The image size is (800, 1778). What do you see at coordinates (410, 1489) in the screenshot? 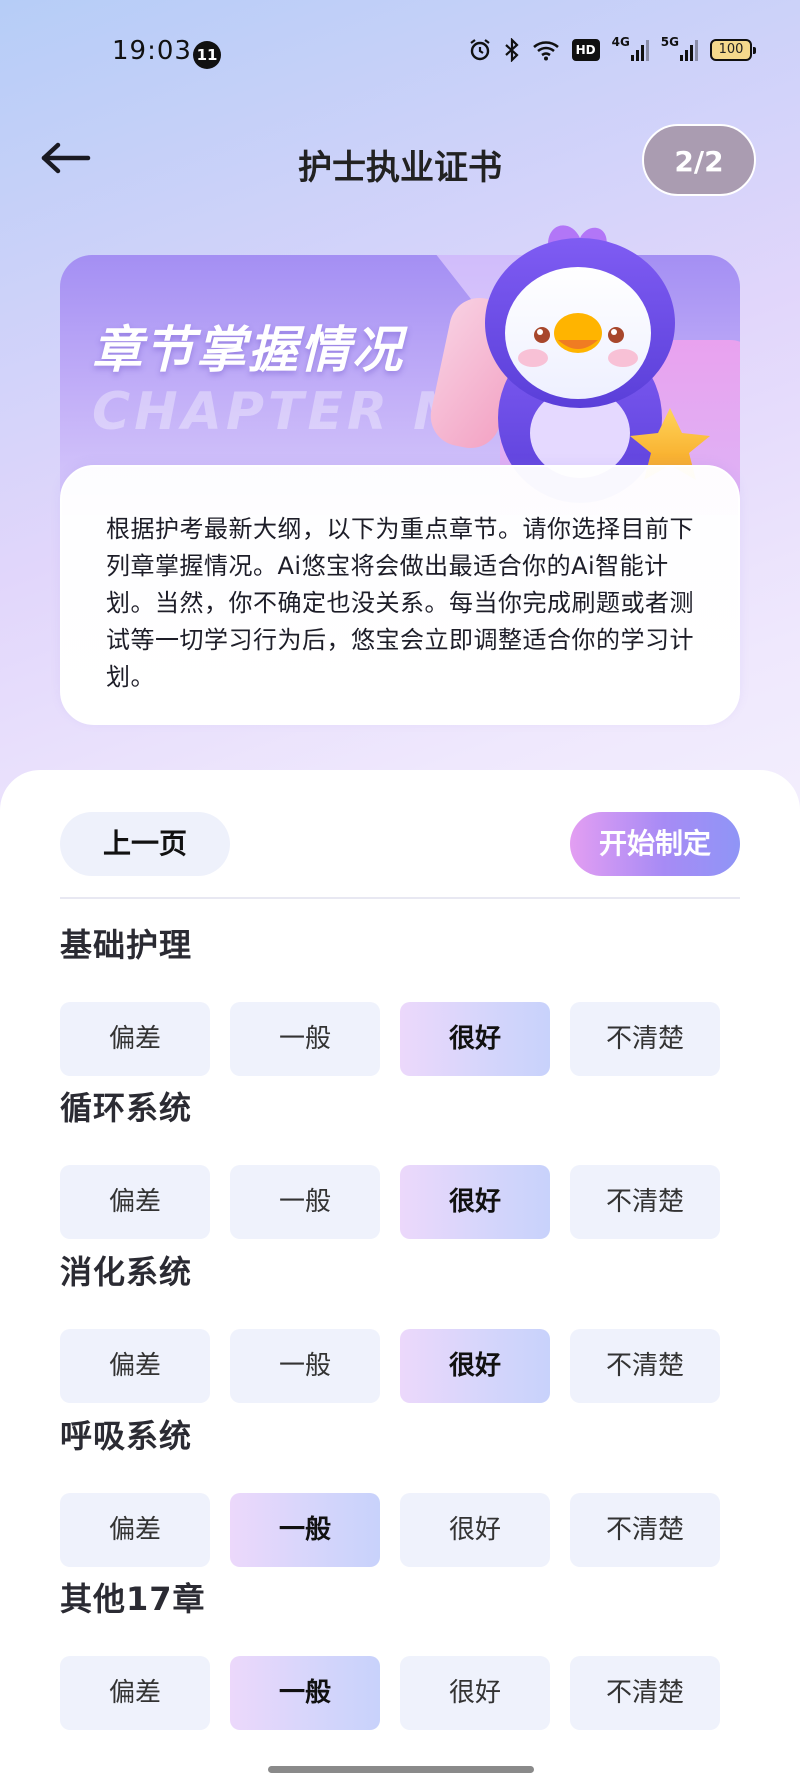
I see `chapter-section: 呼吸系统 偏差 一般 很好 不清楚` at bounding box center [410, 1489].